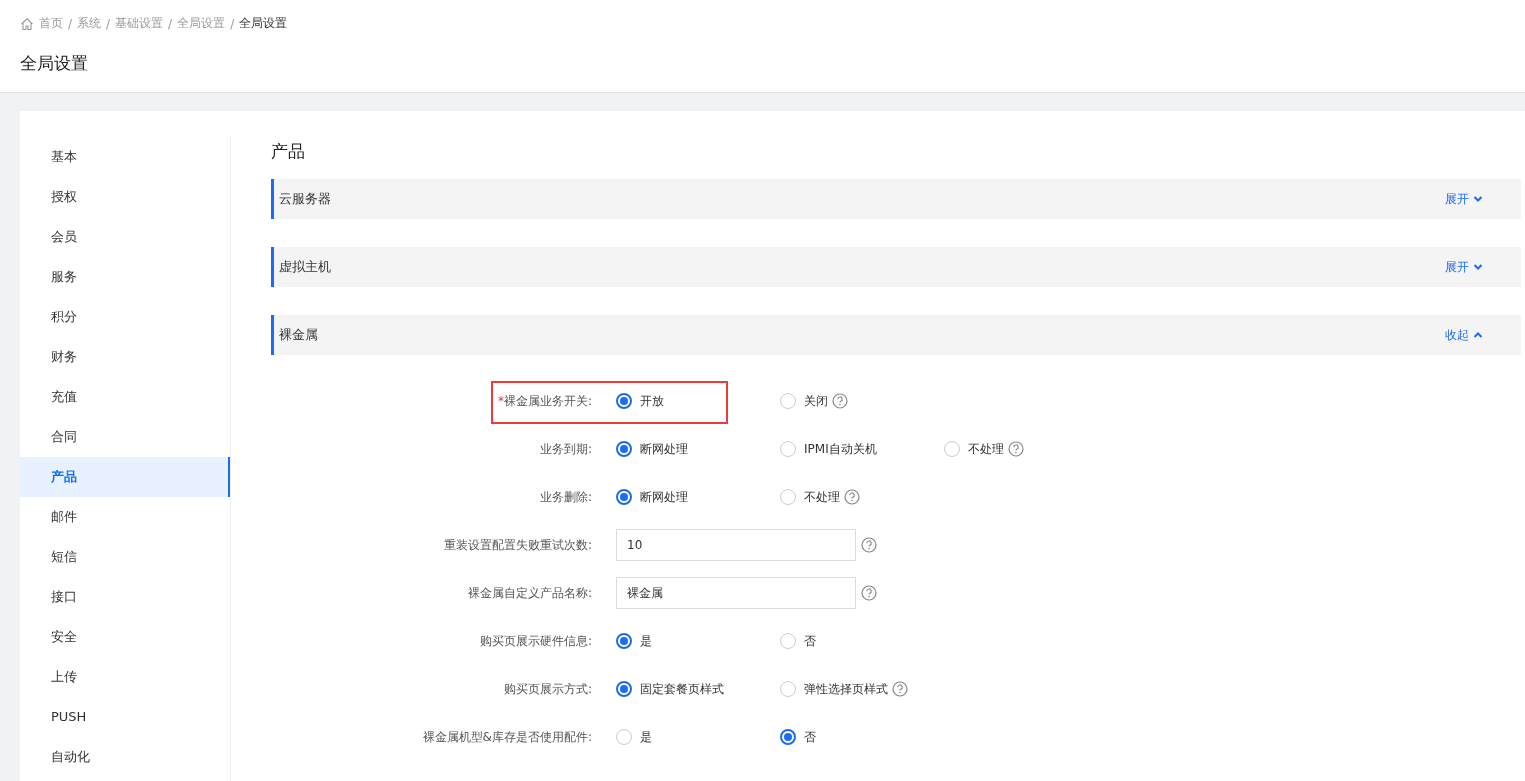  Describe the element at coordinates (263, 23) in the screenshot. I see `breadcrumb-item: 全局设置` at that location.